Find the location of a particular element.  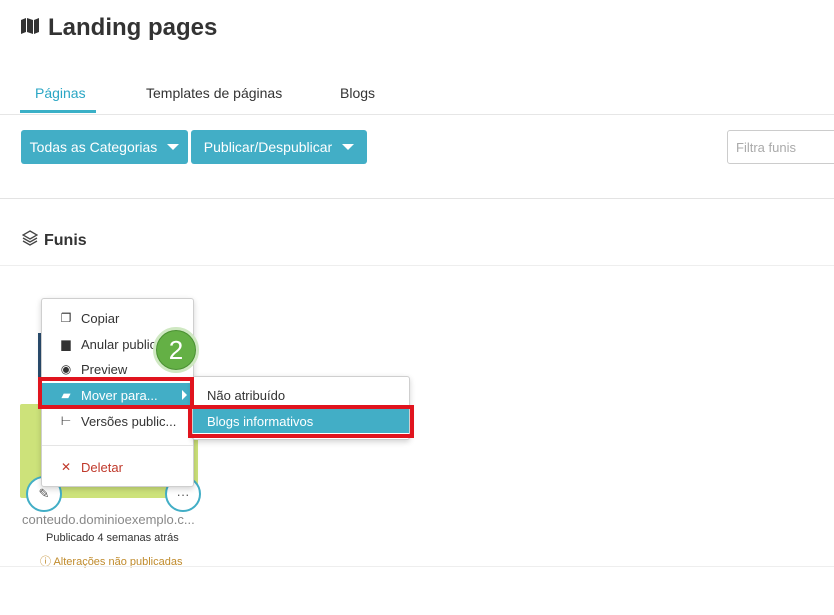

eye-icon: ◉ is located at coordinates (66, 369).